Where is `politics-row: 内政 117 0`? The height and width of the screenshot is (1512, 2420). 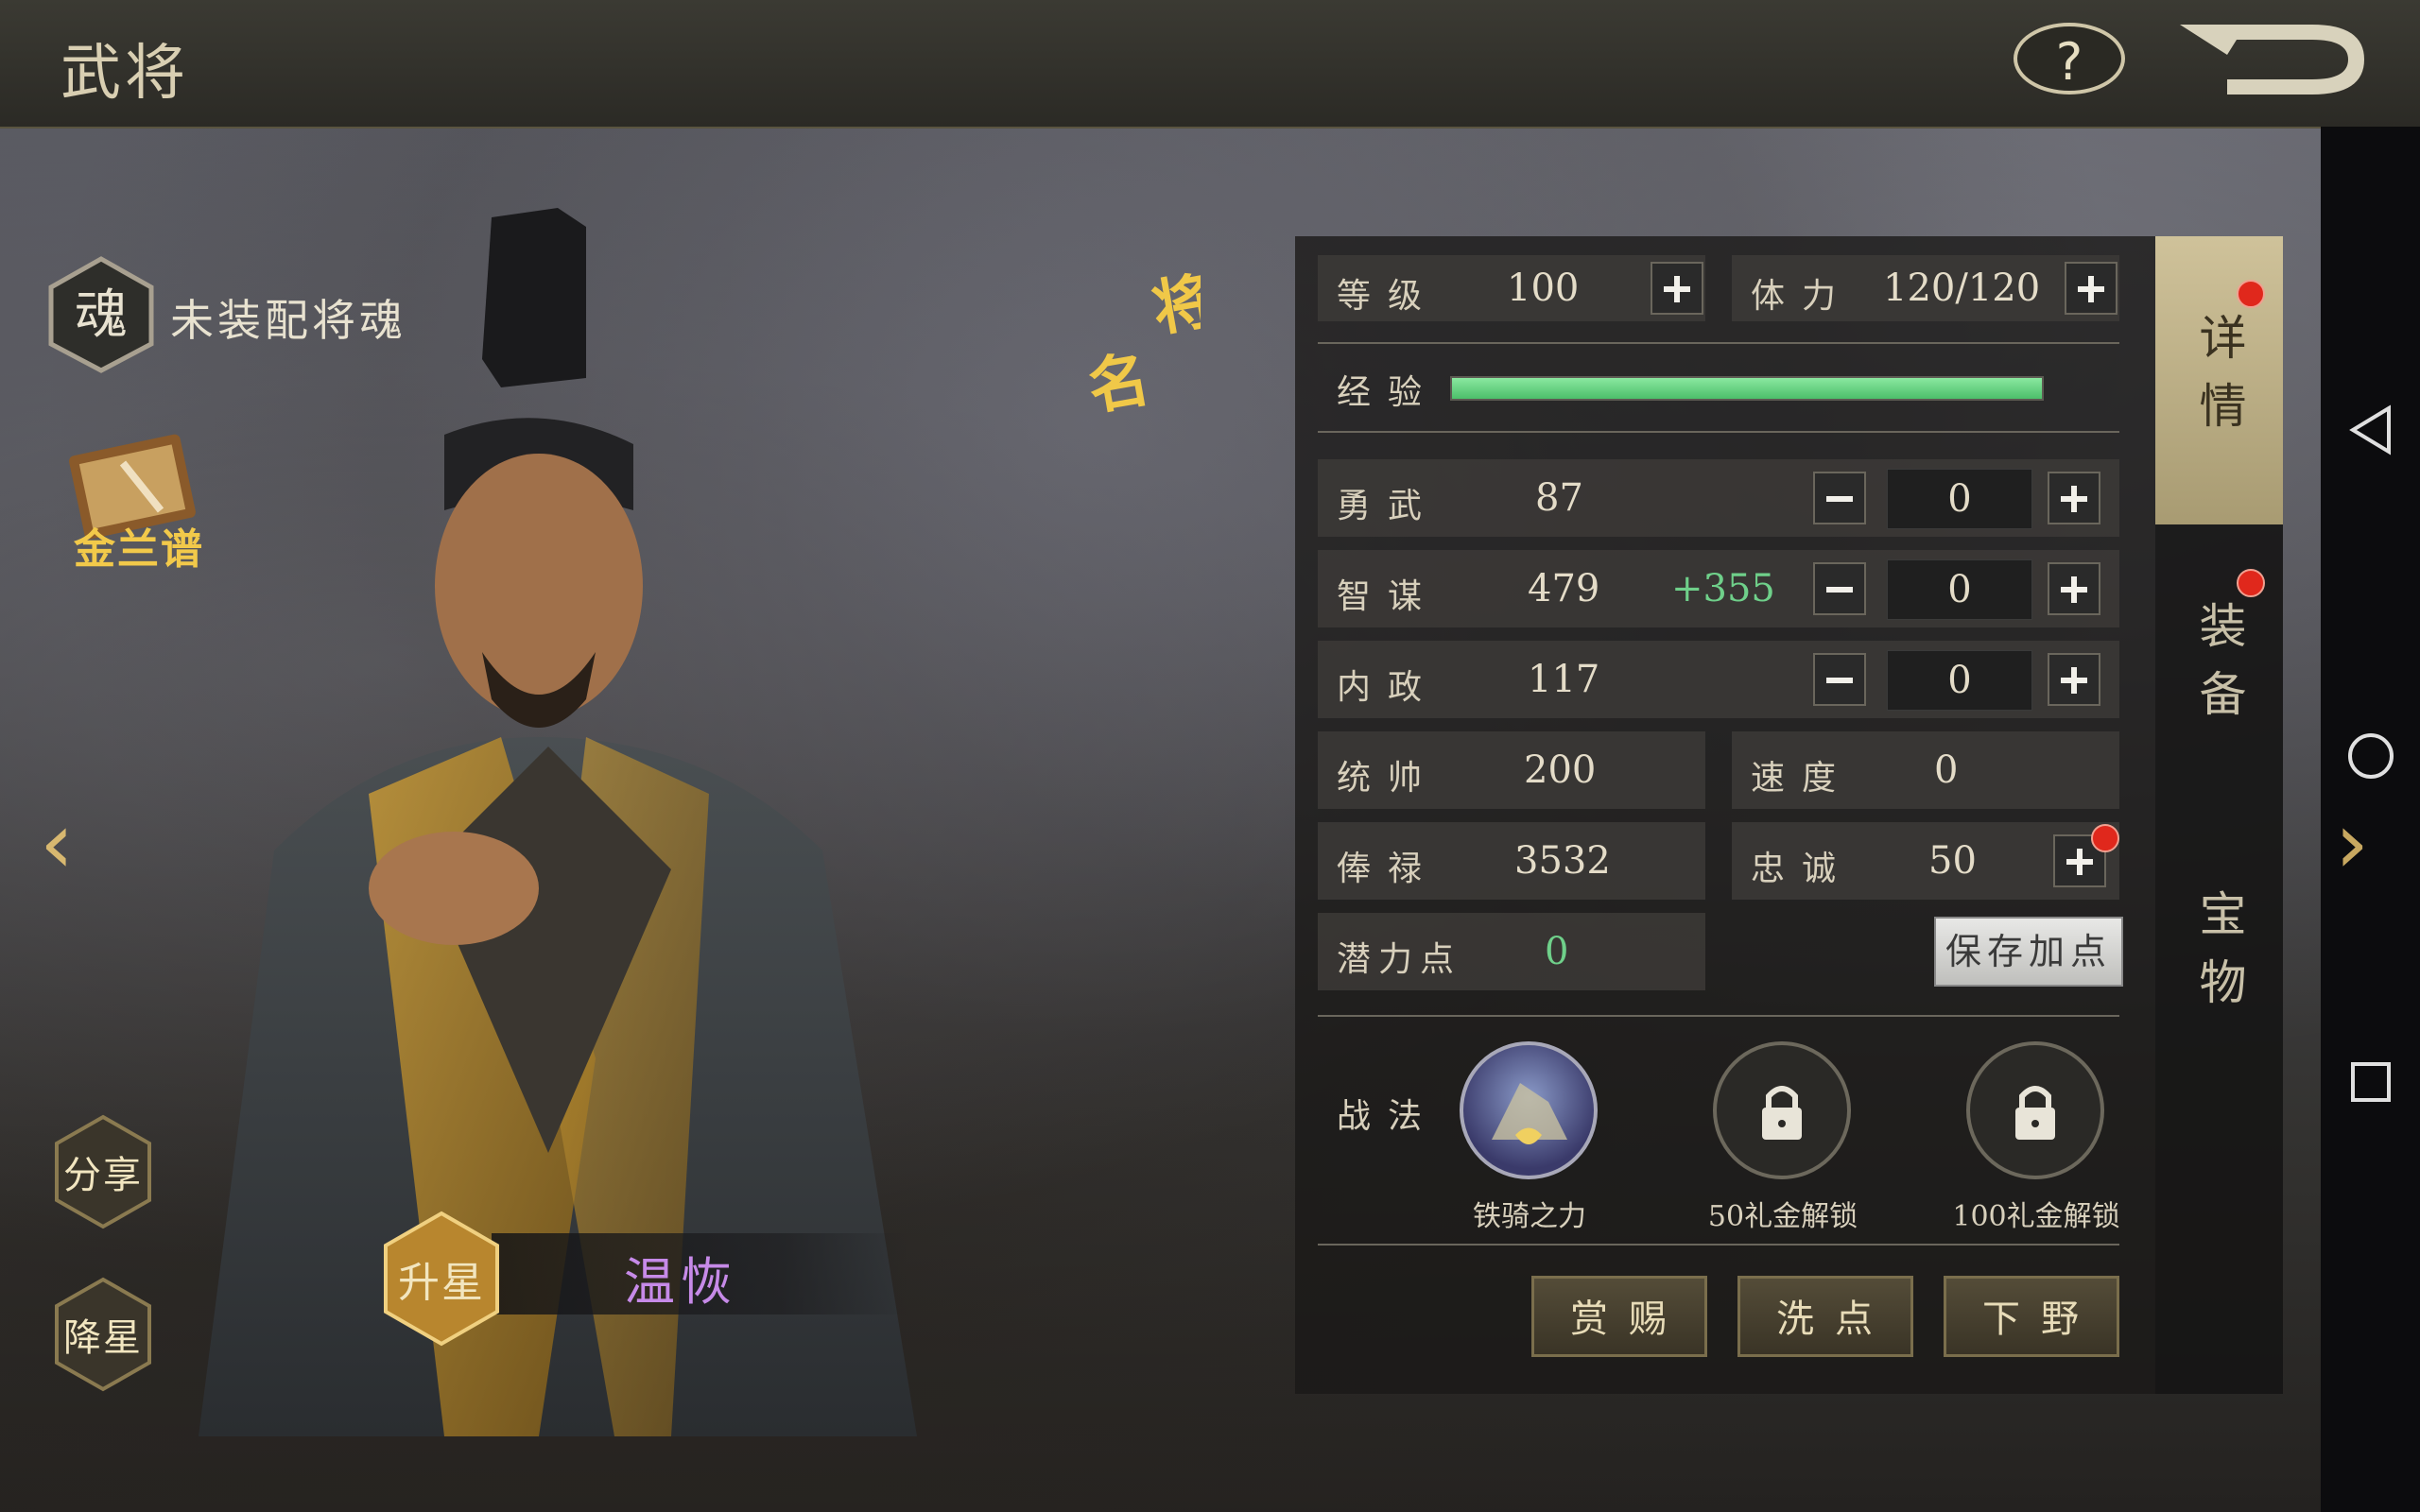
politics-row: 内政 117 0 is located at coordinates (1718, 679).